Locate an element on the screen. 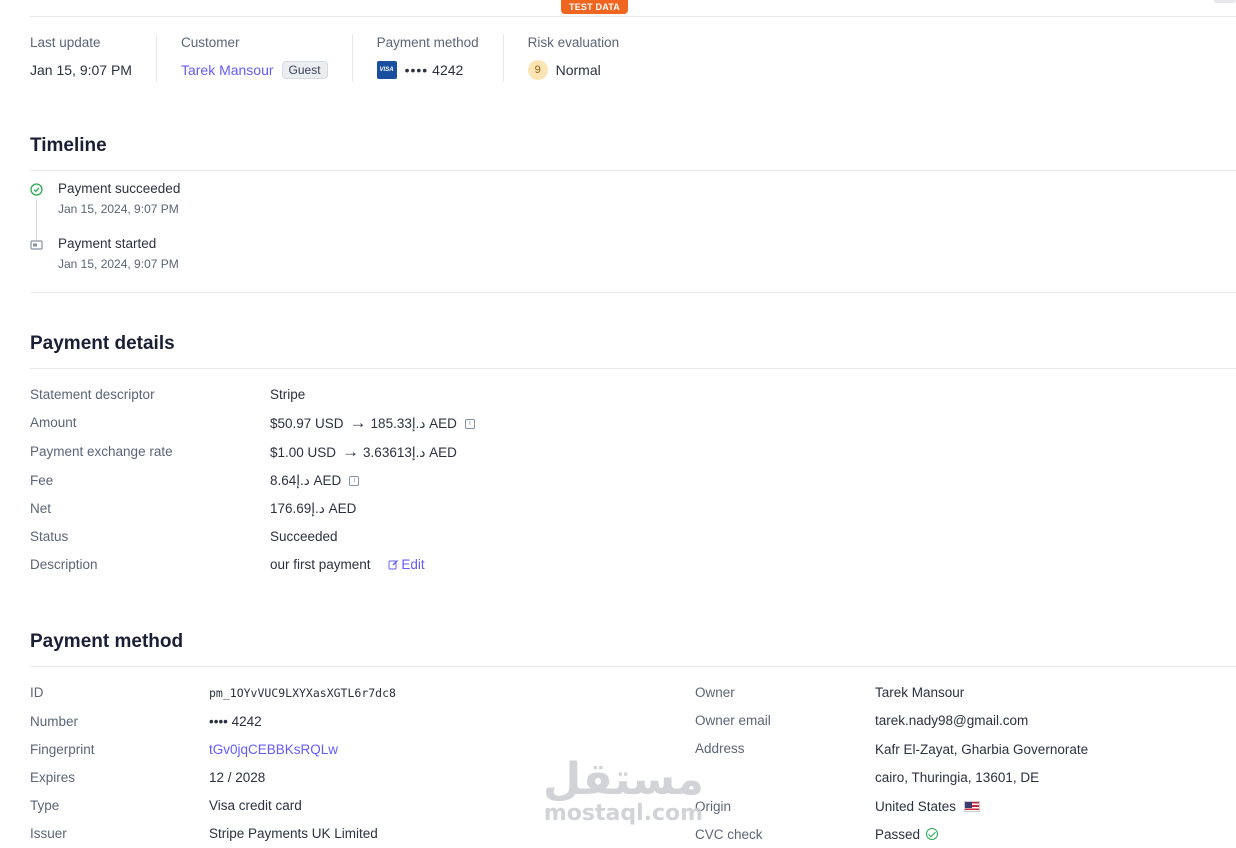 The image size is (1236, 848). net-label: Net is located at coordinates (41, 508).